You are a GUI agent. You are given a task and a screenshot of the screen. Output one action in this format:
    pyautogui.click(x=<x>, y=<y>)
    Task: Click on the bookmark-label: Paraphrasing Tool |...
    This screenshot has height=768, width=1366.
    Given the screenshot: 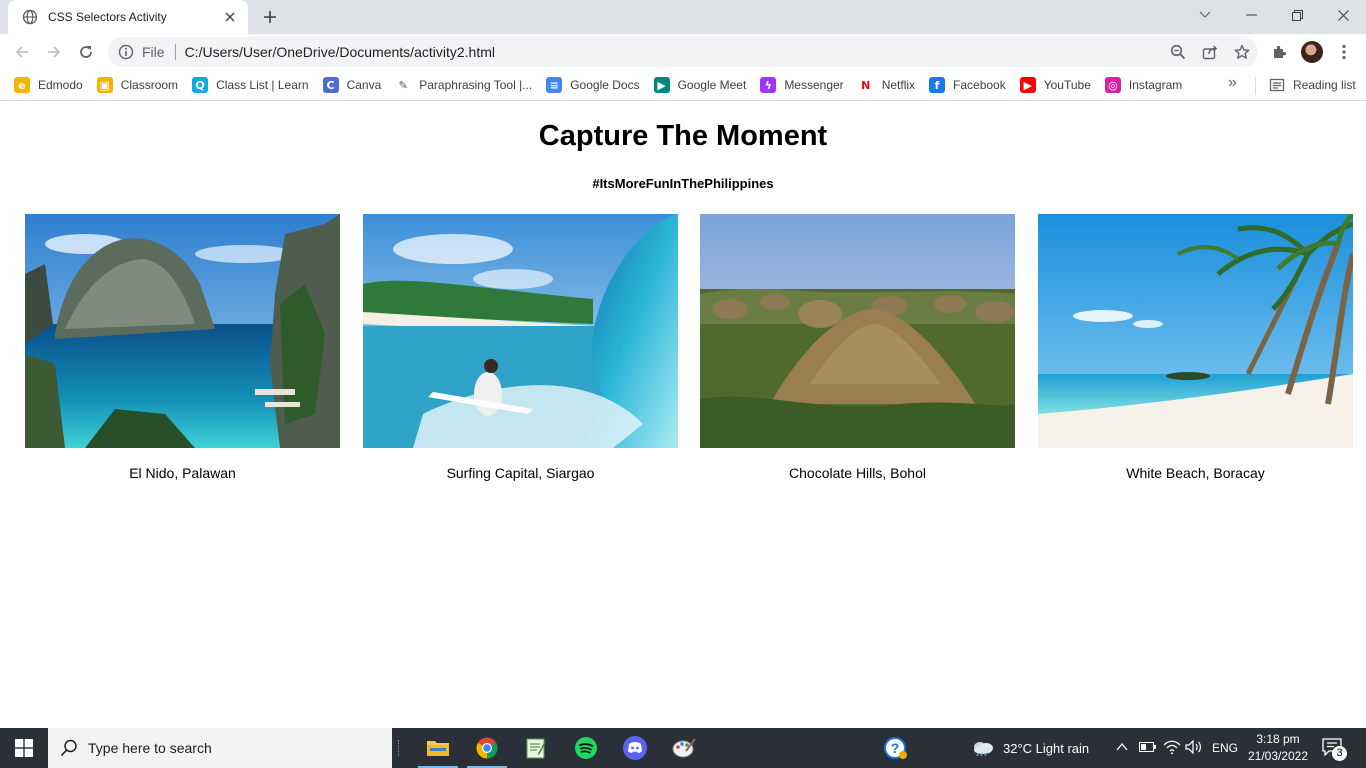 What is the action you would take?
    pyautogui.click(x=476, y=85)
    